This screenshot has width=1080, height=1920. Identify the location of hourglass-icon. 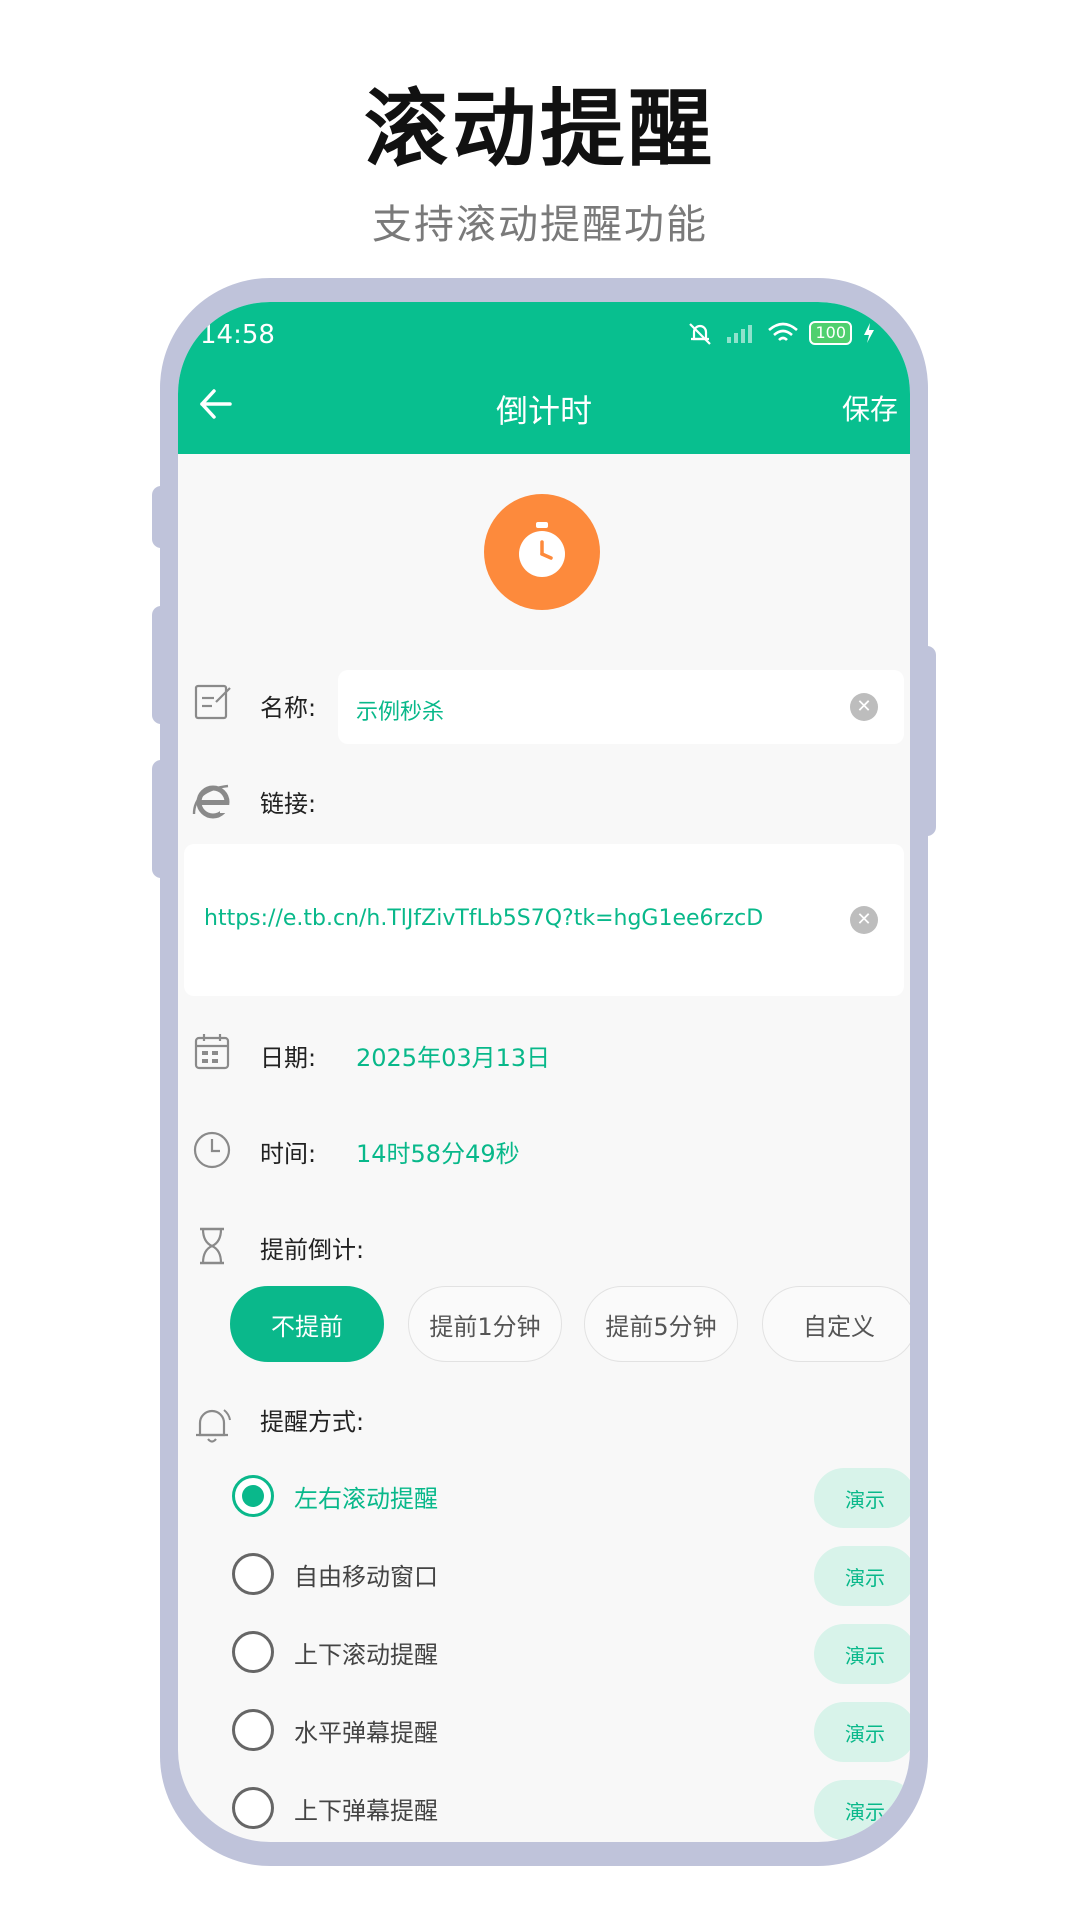
(212, 1246).